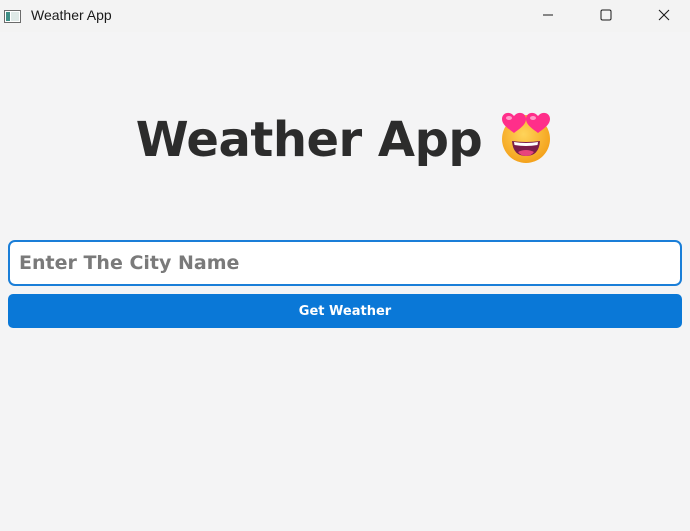  I want to click on close-icon, so click(664, 15).